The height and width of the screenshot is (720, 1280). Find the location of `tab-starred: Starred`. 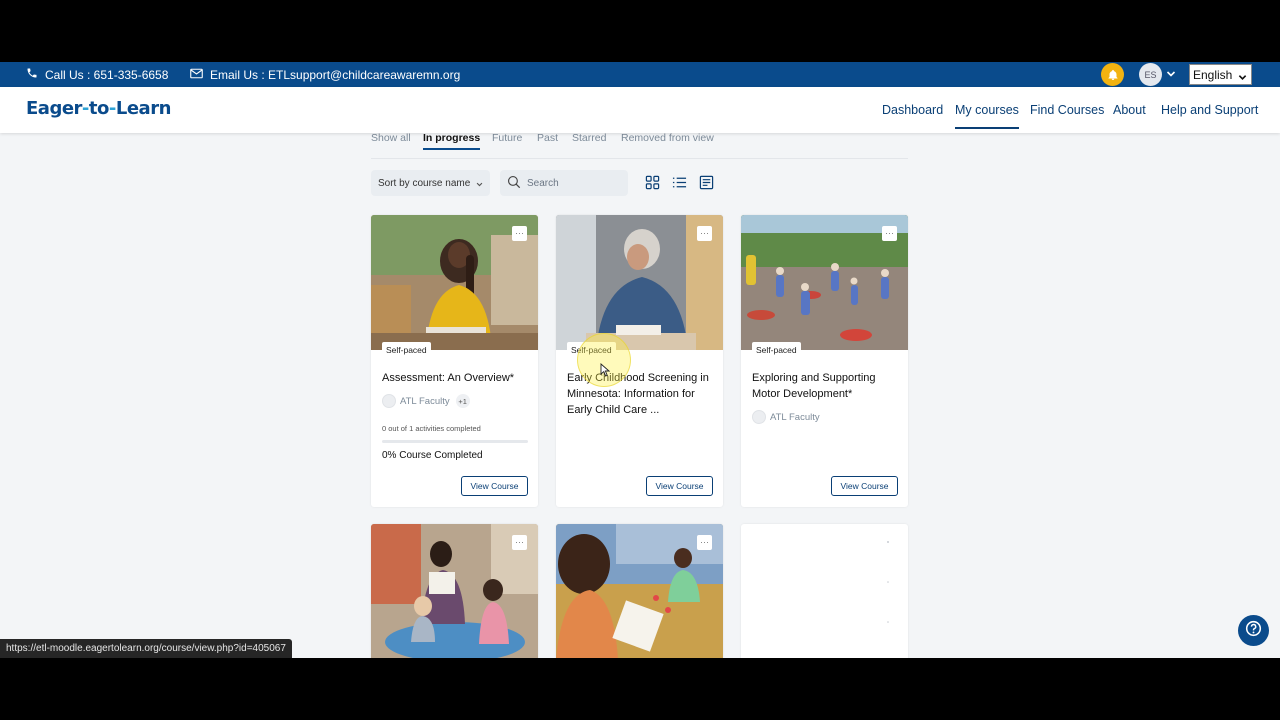

tab-starred: Starred is located at coordinates (589, 138).